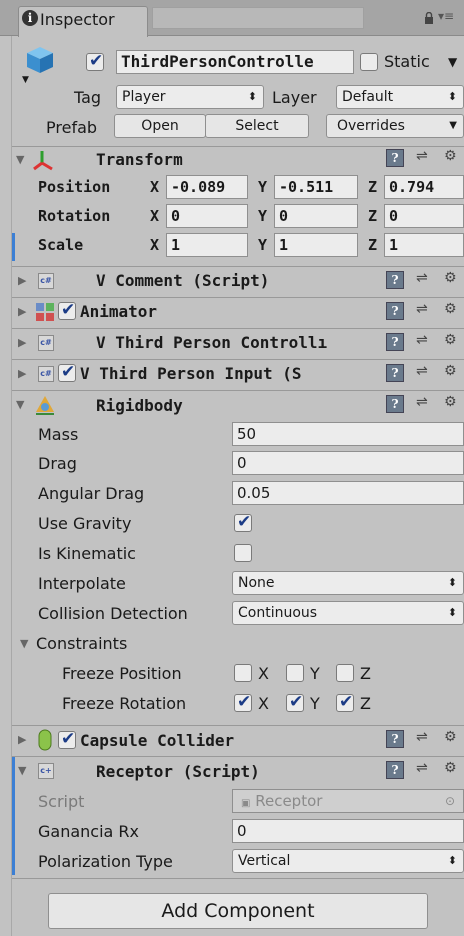 This screenshot has height=936, width=464. Describe the element at coordinates (348, 493) in the screenshot. I see `angular-drag-field: 0.05` at that location.